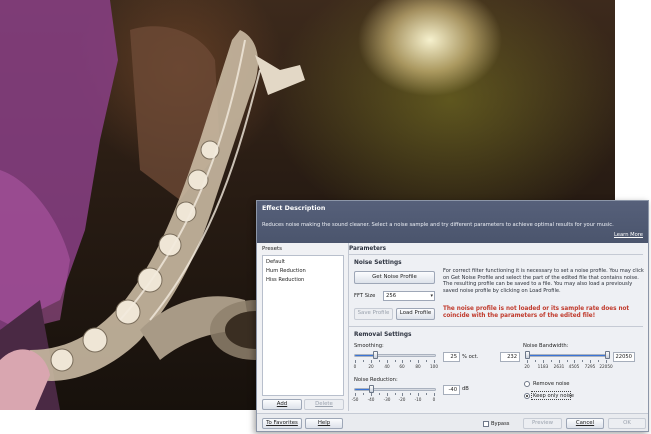  What do you see at coordinates (527, 384) in the screenshot?
I see `remove-noise-radio` at bounding box center [527, 384].